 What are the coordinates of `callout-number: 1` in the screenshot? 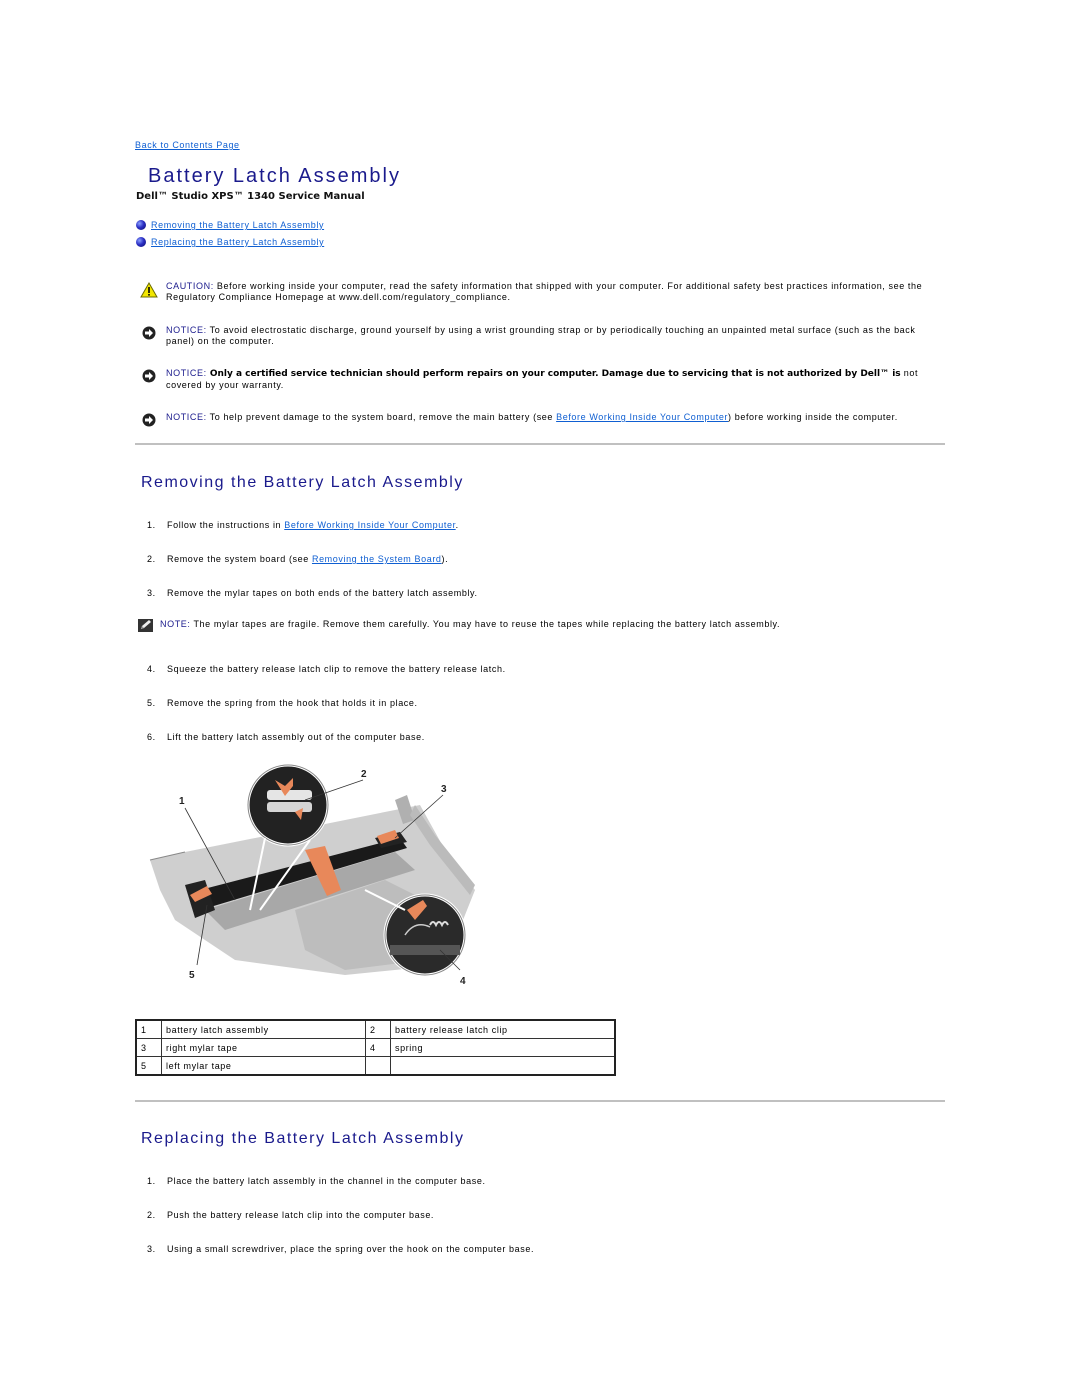 It's located at (148, 1029).